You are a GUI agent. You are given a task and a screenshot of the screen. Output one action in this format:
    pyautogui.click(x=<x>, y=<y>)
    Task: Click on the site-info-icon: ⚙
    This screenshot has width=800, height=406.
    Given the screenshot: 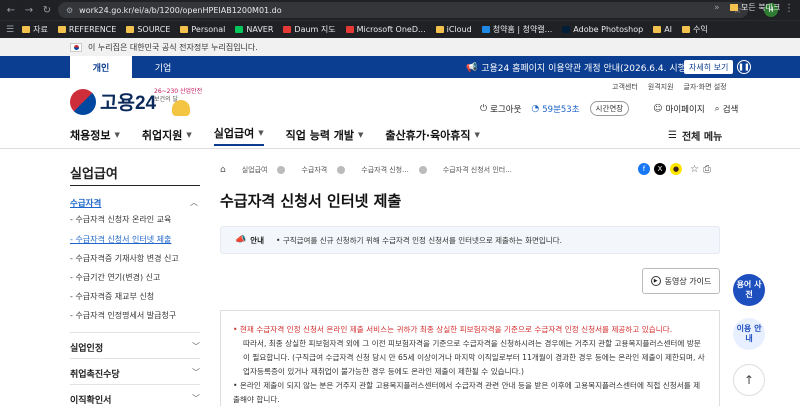 What is the action you would take?
    pyautogui.click(x=69, y=10)
    